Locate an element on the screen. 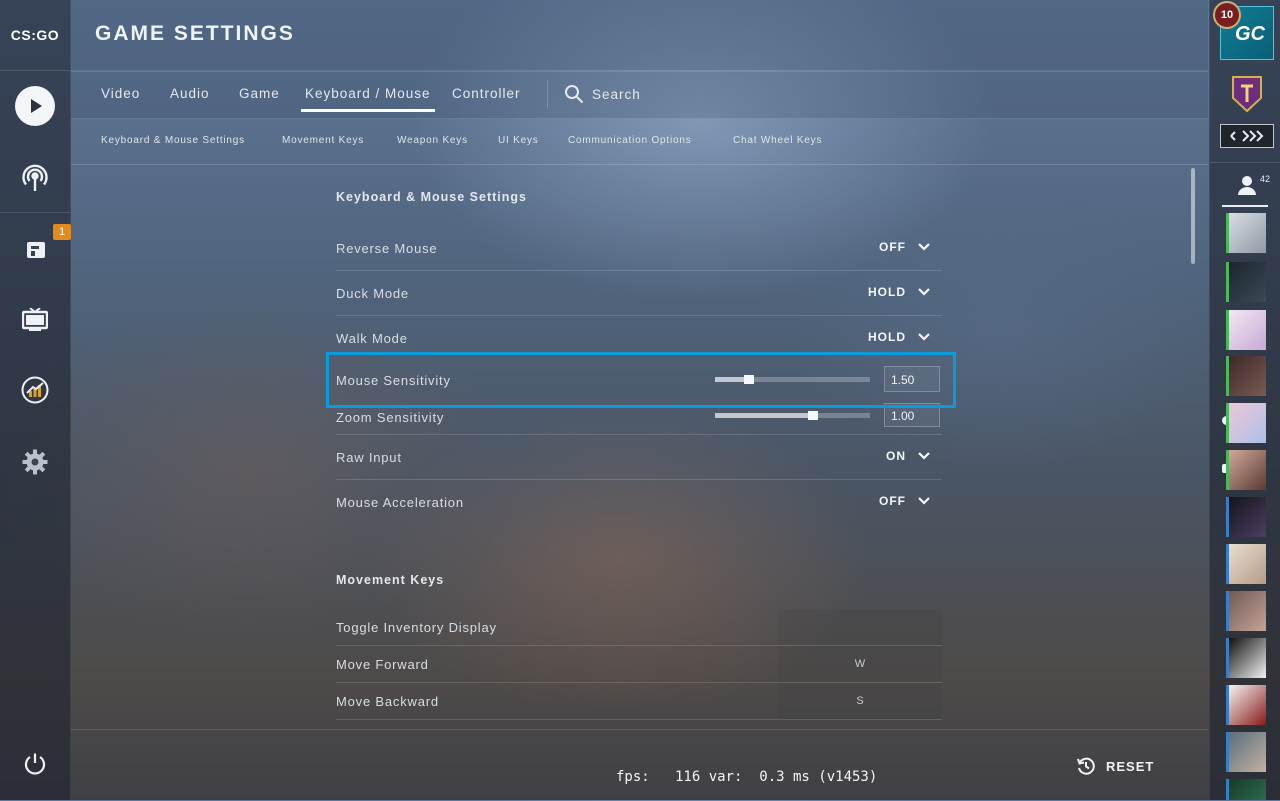 The width and height of the screenshot is (1280, 801). search-button: Search is located at coordinates (602, 94).